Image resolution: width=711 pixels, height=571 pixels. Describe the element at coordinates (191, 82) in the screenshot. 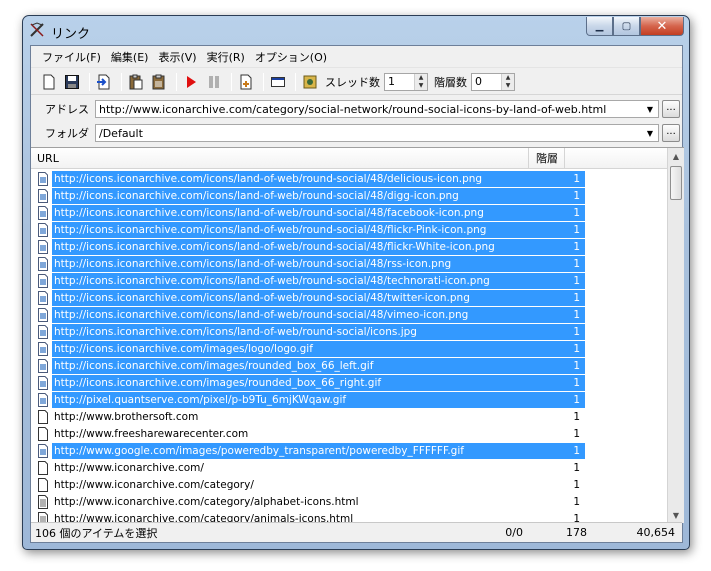

I see `start-button` at that location.